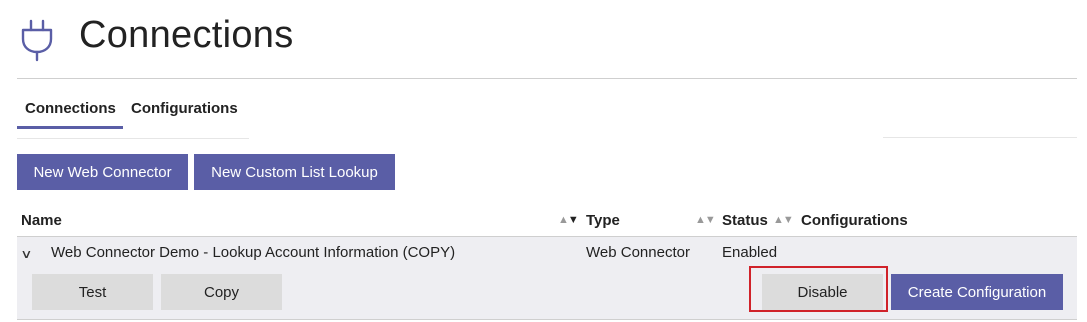  Describe the element at coordinates (221, 292) in the screenshot. I see `copy-button: Copy` at that location.